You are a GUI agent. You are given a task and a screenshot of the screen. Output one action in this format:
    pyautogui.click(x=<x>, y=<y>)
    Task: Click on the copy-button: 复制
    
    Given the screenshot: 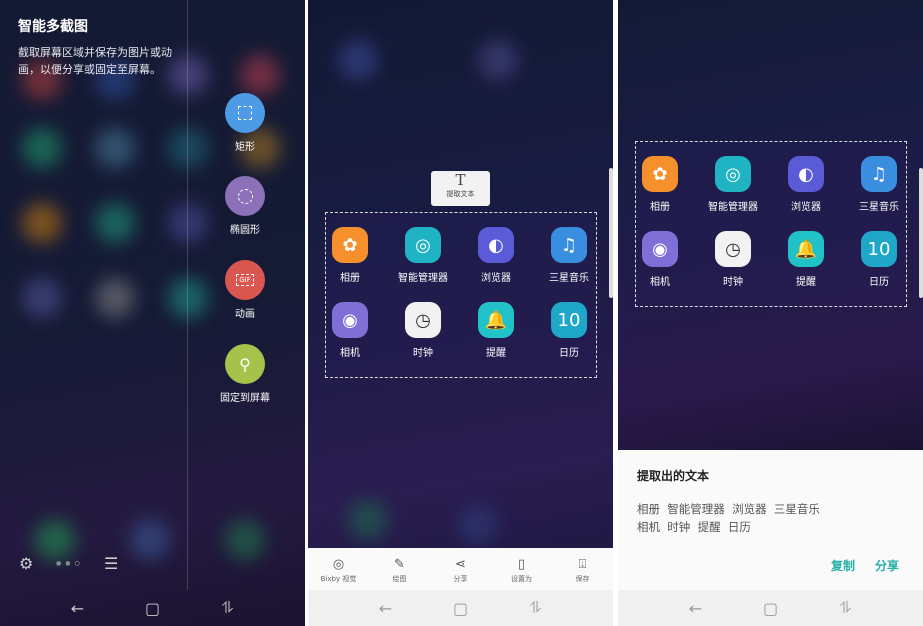 What is the action you would take?
    pyautogui.click(x=843, y=565)
    